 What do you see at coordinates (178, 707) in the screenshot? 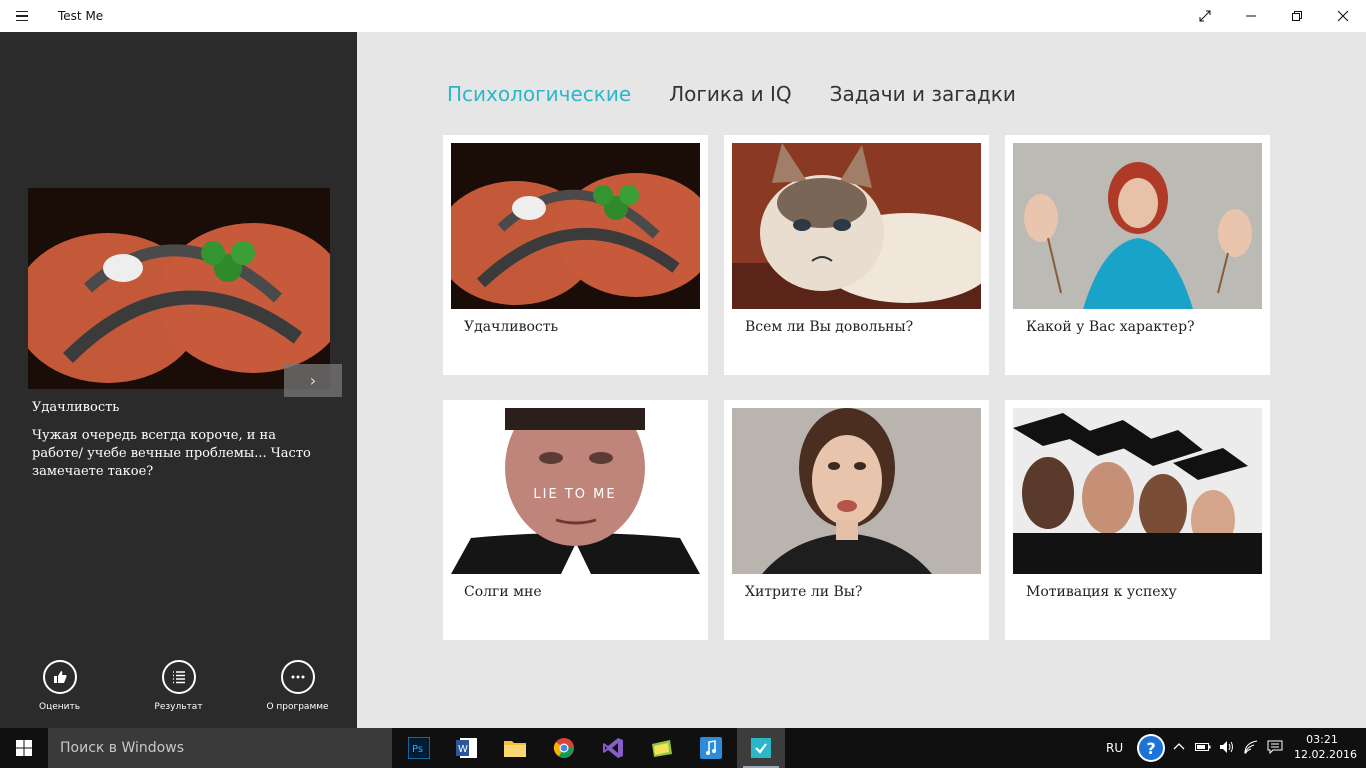
I see `result-label: Результат` at bounding box center [178, 707].